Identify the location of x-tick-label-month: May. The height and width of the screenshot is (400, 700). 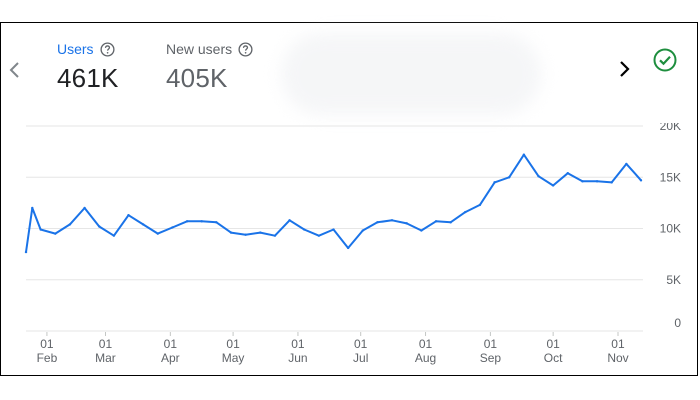
(233, 358).